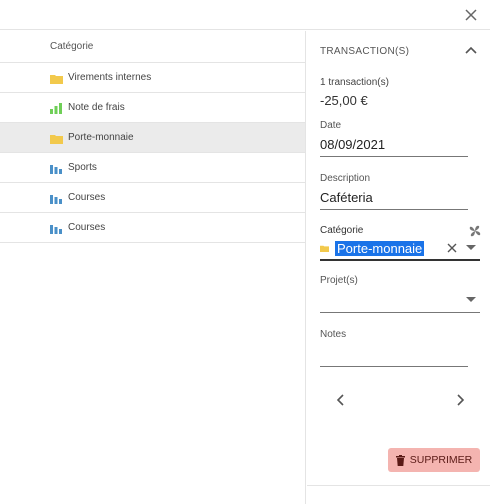 The width and height of the screenshot is (490, 504). I want to click on list-item-selected: Porte-monnaie, so click(152, 138).